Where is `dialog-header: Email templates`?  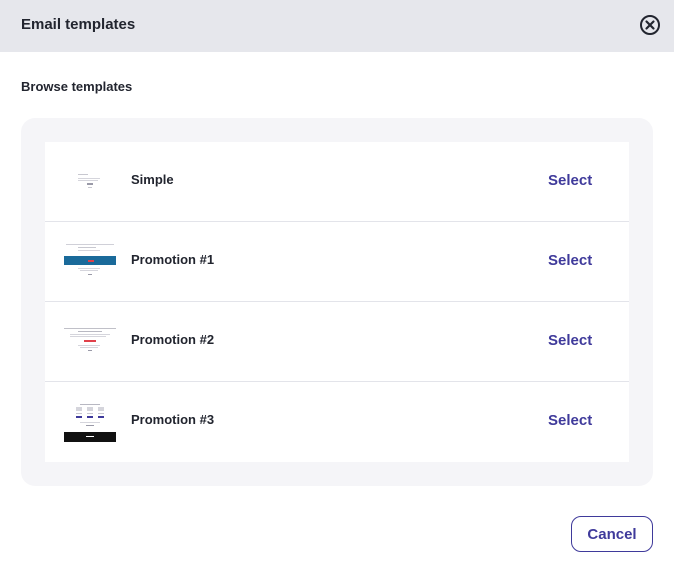
dialog-header: Email templates is located at coordinates (337, 26).